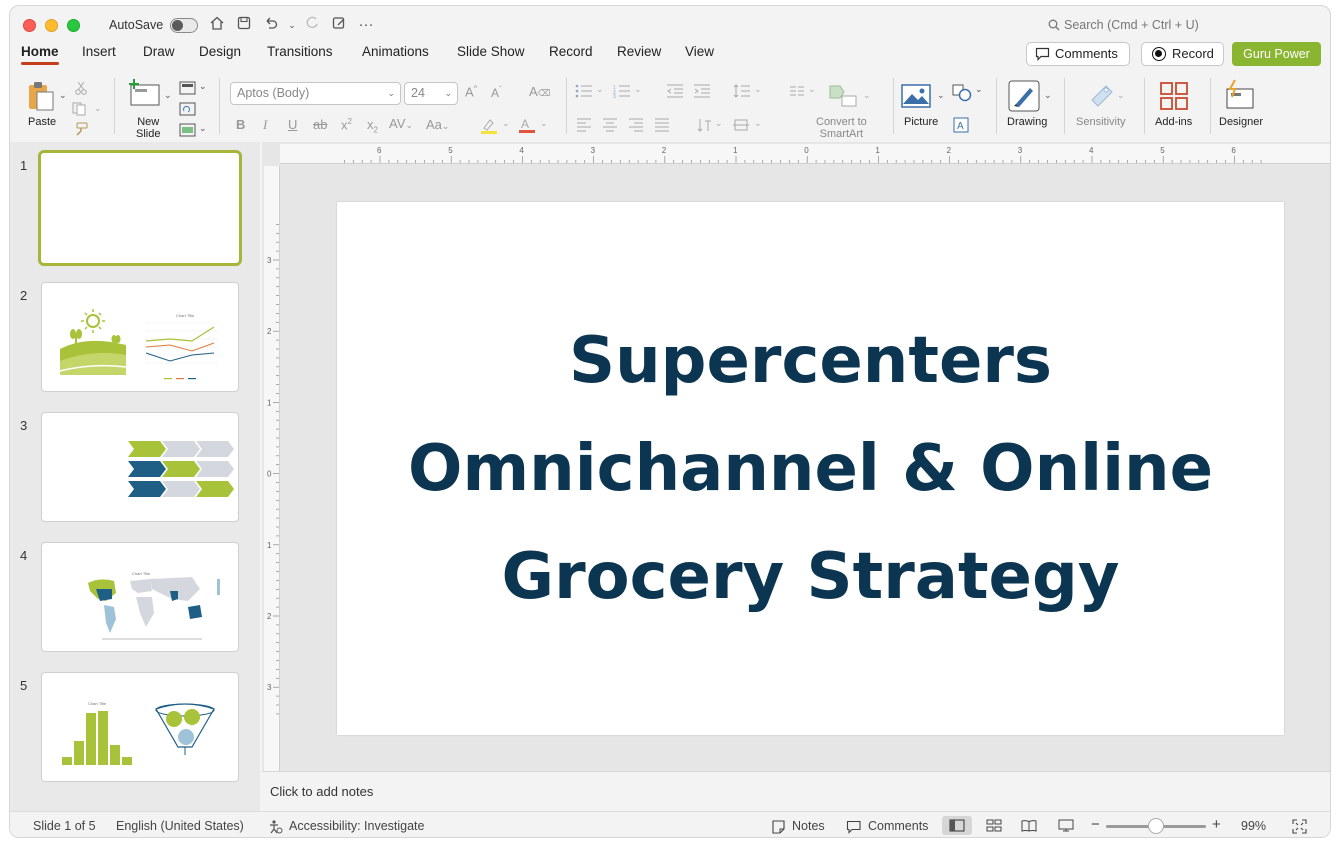 The height and width of the screenshot is (843, 1337). Describe the element at coordinates (240, 124) in the screenshot. I see `bold-icon: B` at that location.